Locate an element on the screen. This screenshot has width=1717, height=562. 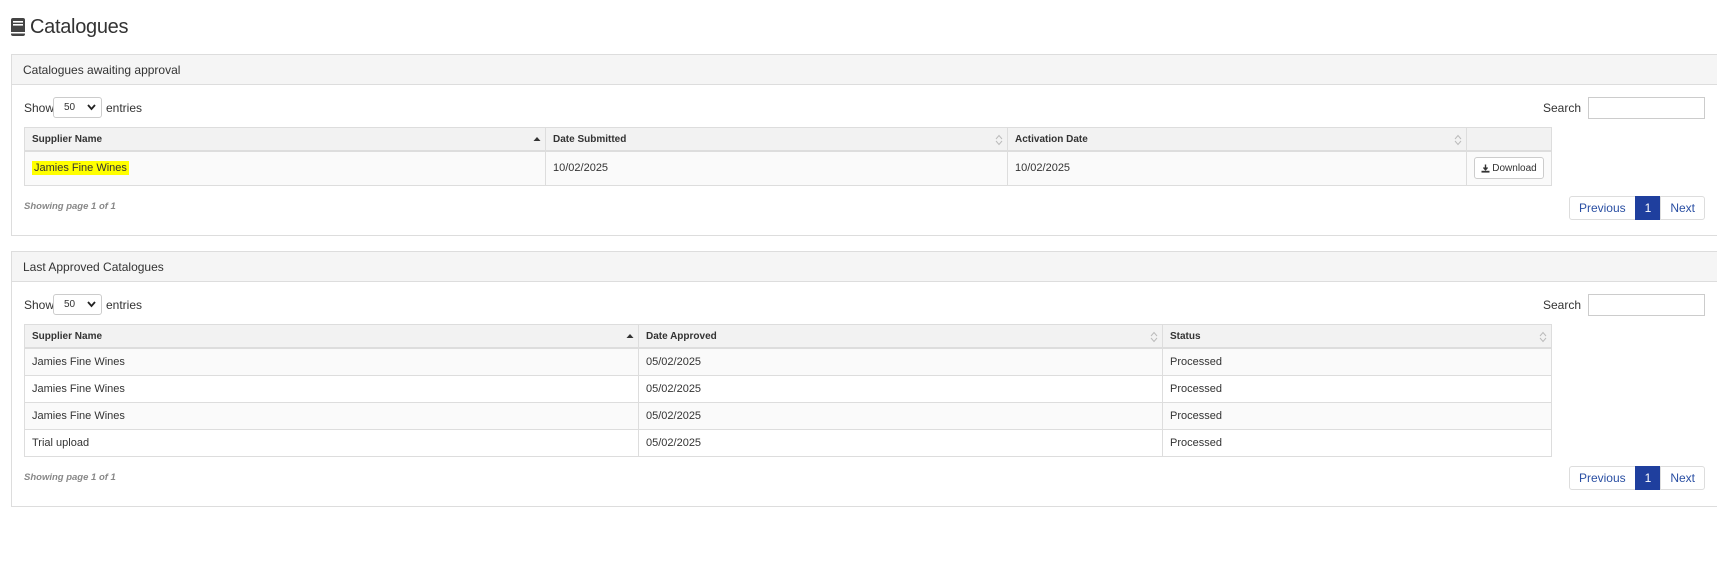
column-header-date-submitted: Date Submitted is located at coordinates (776, 139).